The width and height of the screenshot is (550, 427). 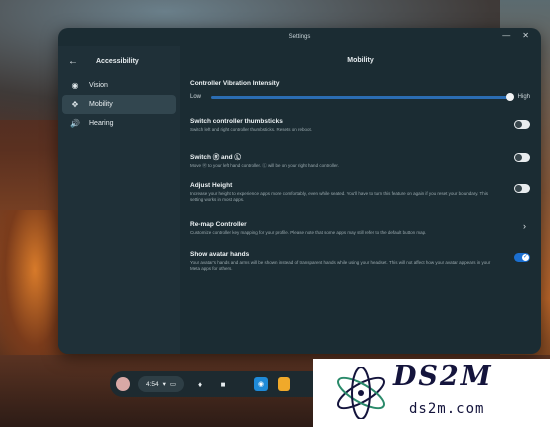 I want to click on sidebar-item-mobility: ✥ Mobility, so click(x=119, y=104).